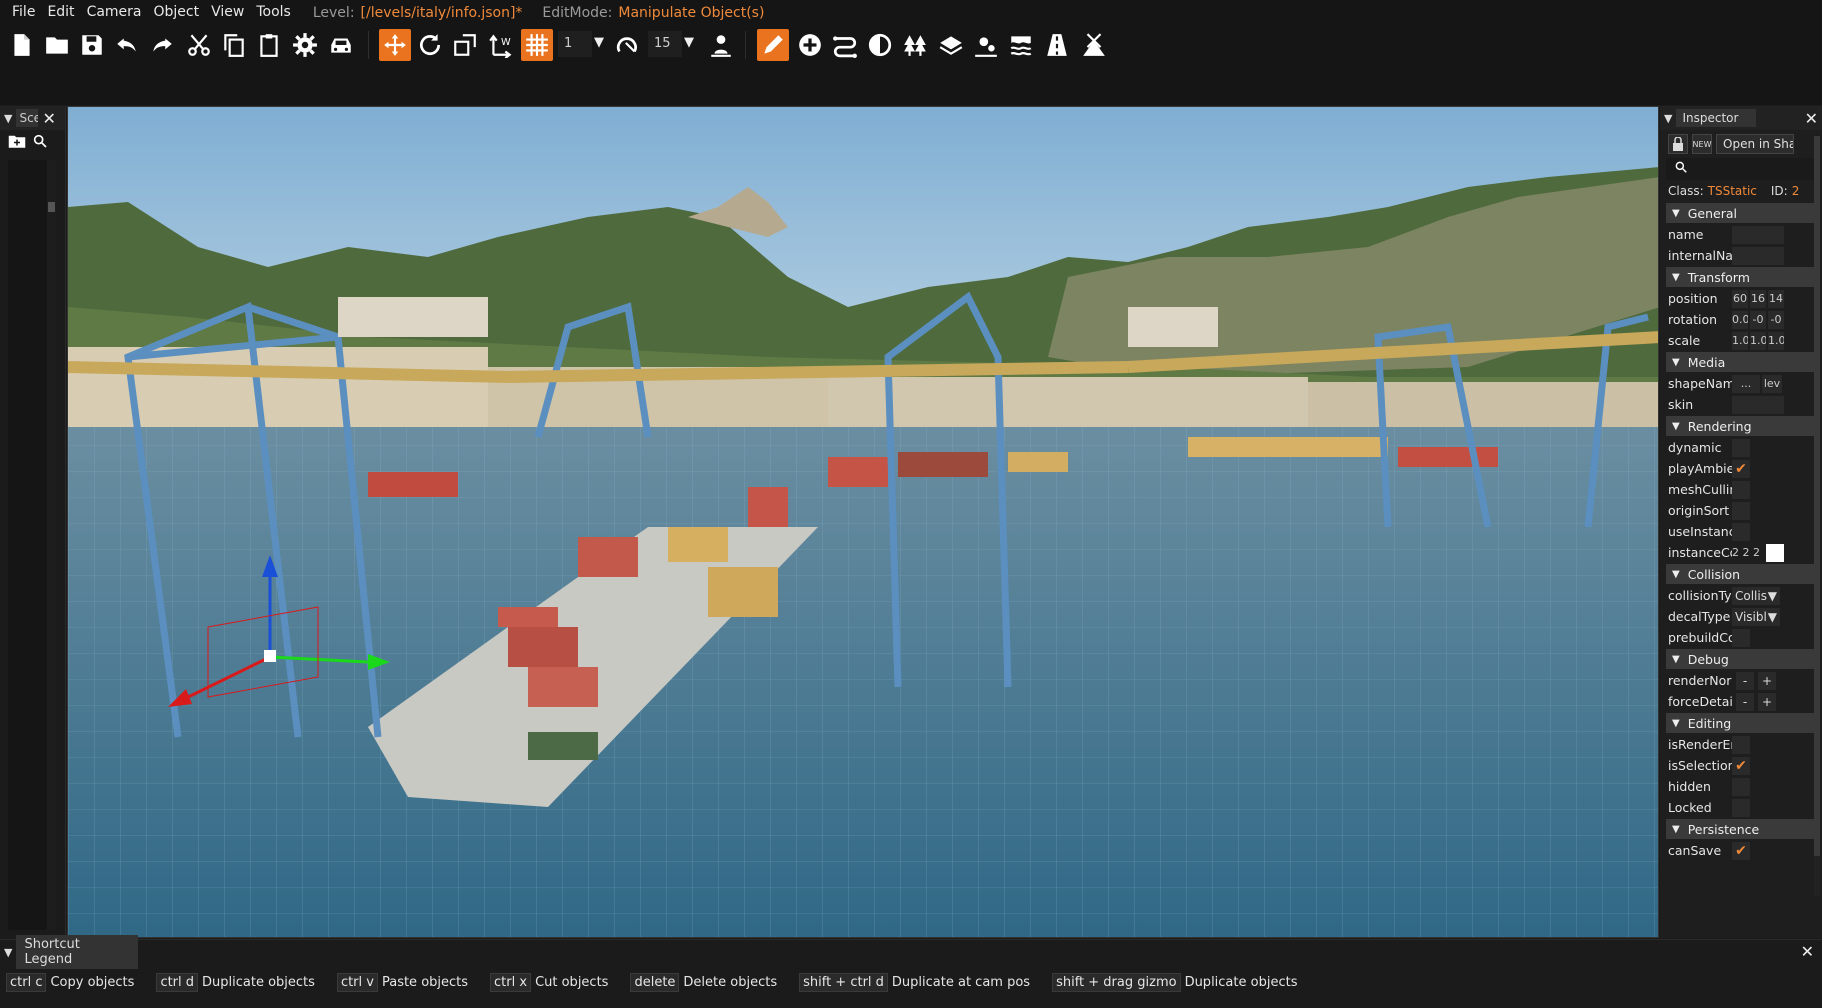  Describe the element at coordinates (60, 12) in the screenshot. I see `menu-edit: Edit` at that location.